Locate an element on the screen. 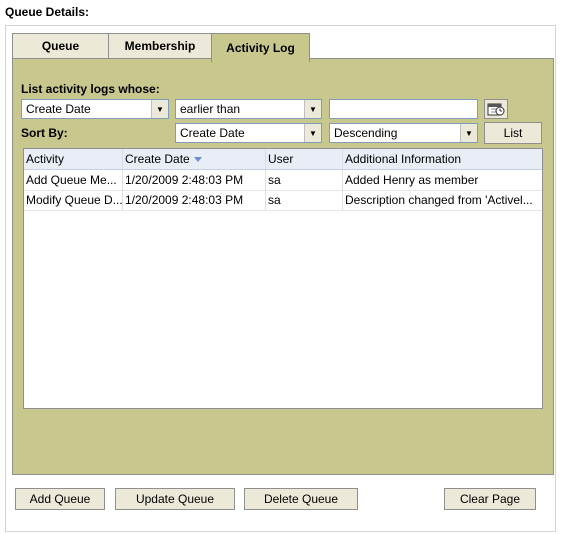 The image size is (561, 534). sort-field-select: Create Date ▼ is located at coordinates (248, 133).